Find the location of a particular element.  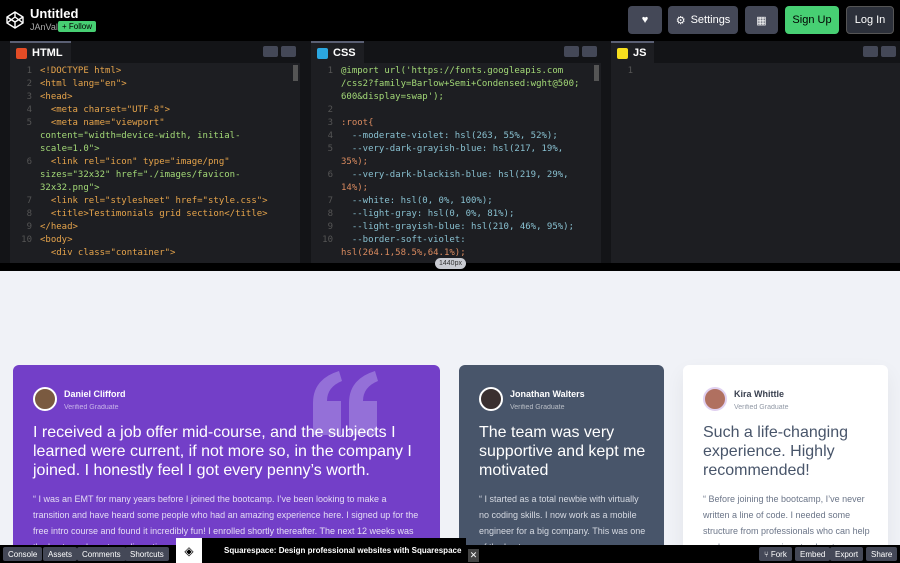

code-line: <link rel="stylesheet" href="style.css"> is located at coordinates (165, 201).